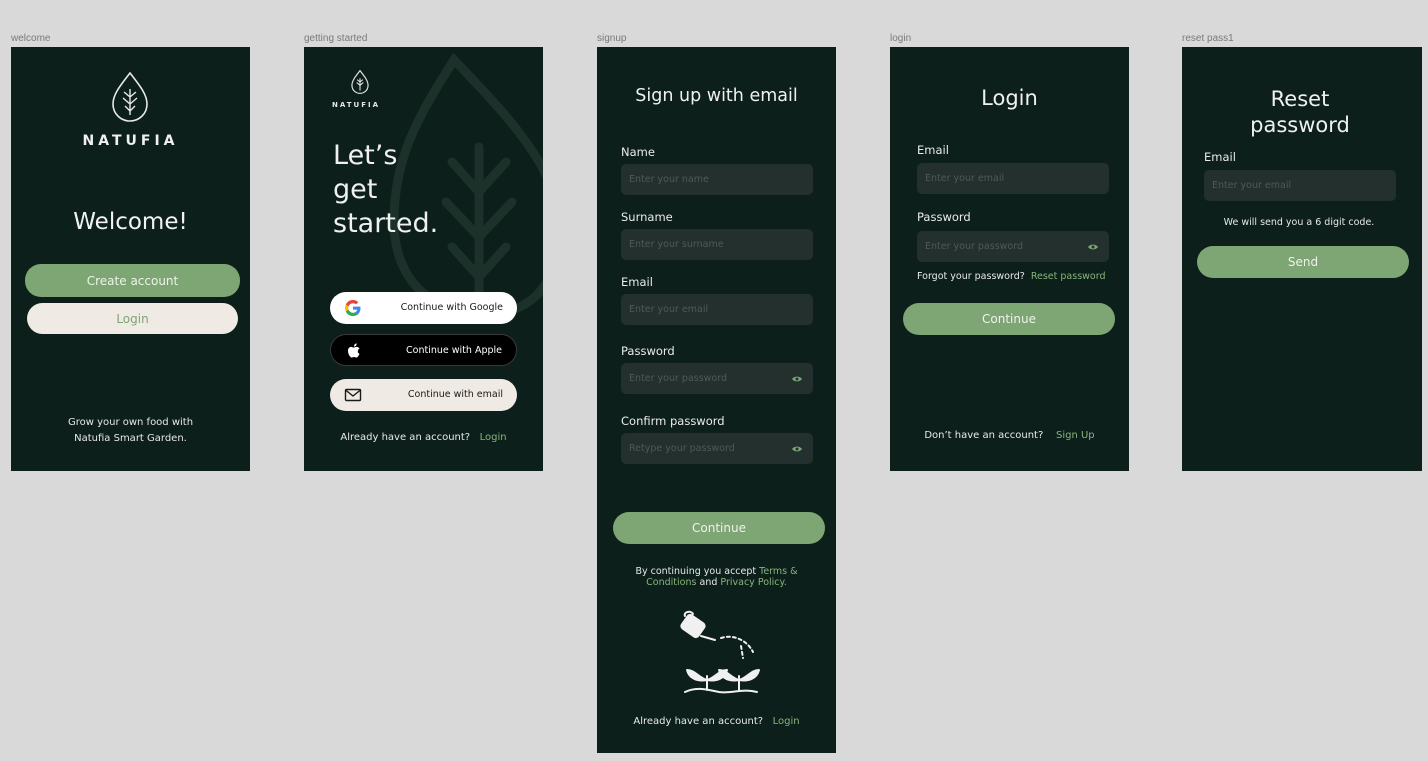  Describe the element at coordinates (717, 179) in the screenshot. I see `name-field: Enter your name` at that location.